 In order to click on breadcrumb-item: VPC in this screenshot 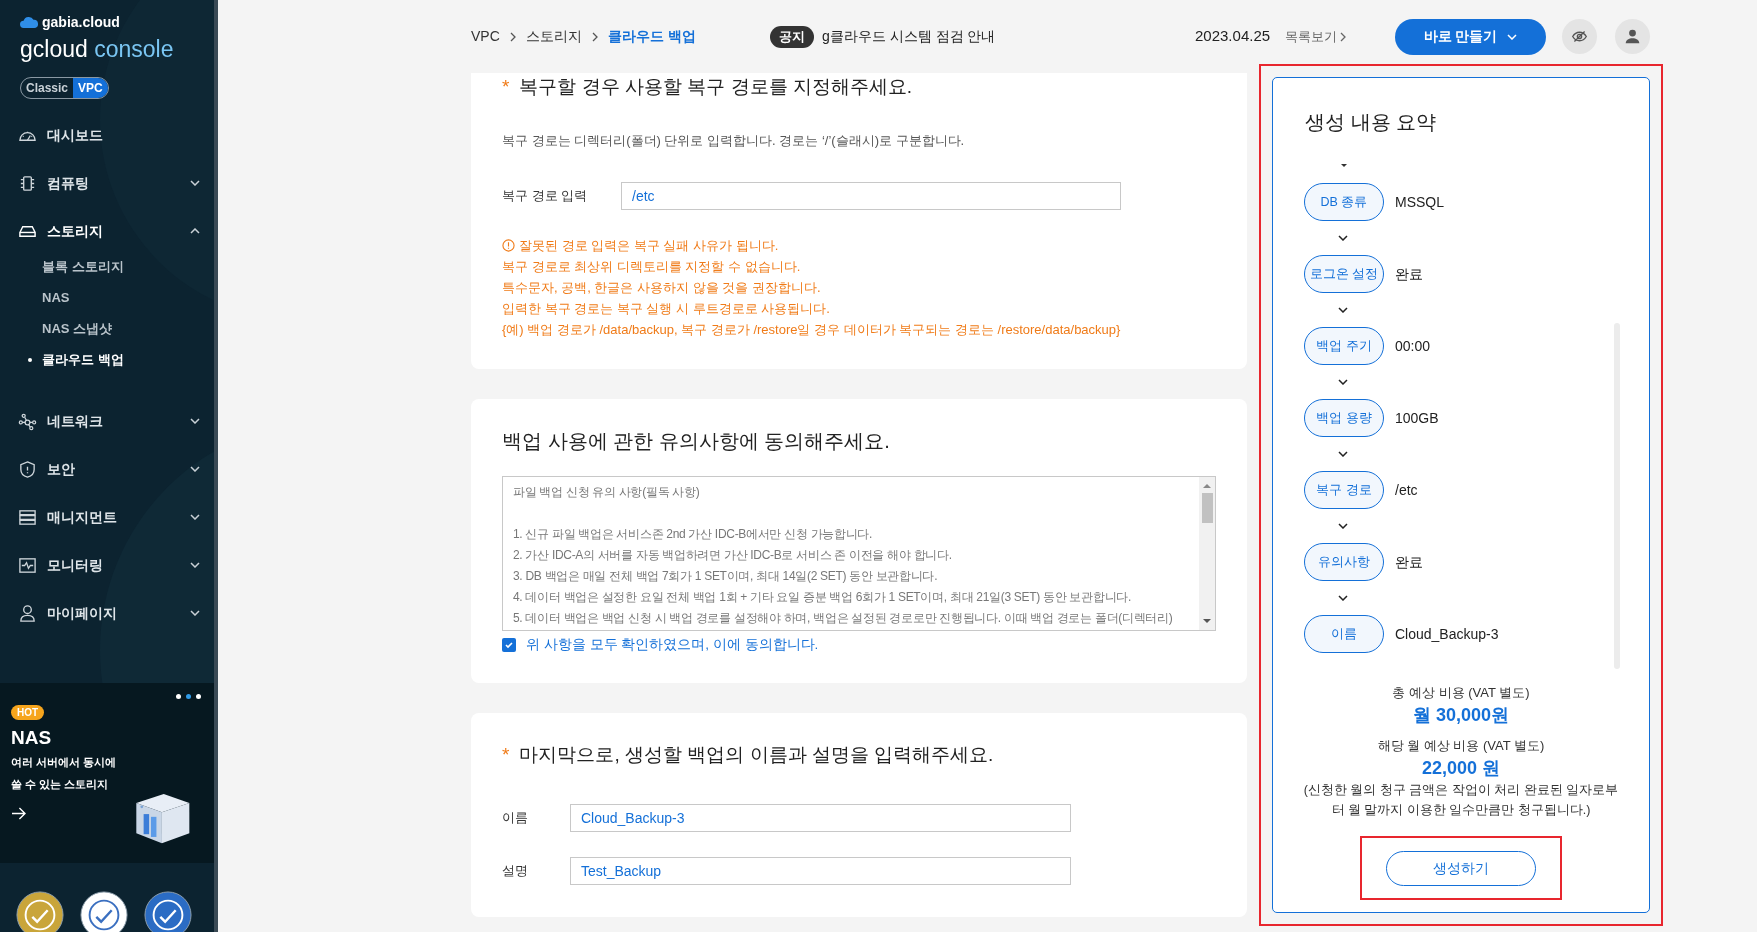, I will do `click(485, 36)`.